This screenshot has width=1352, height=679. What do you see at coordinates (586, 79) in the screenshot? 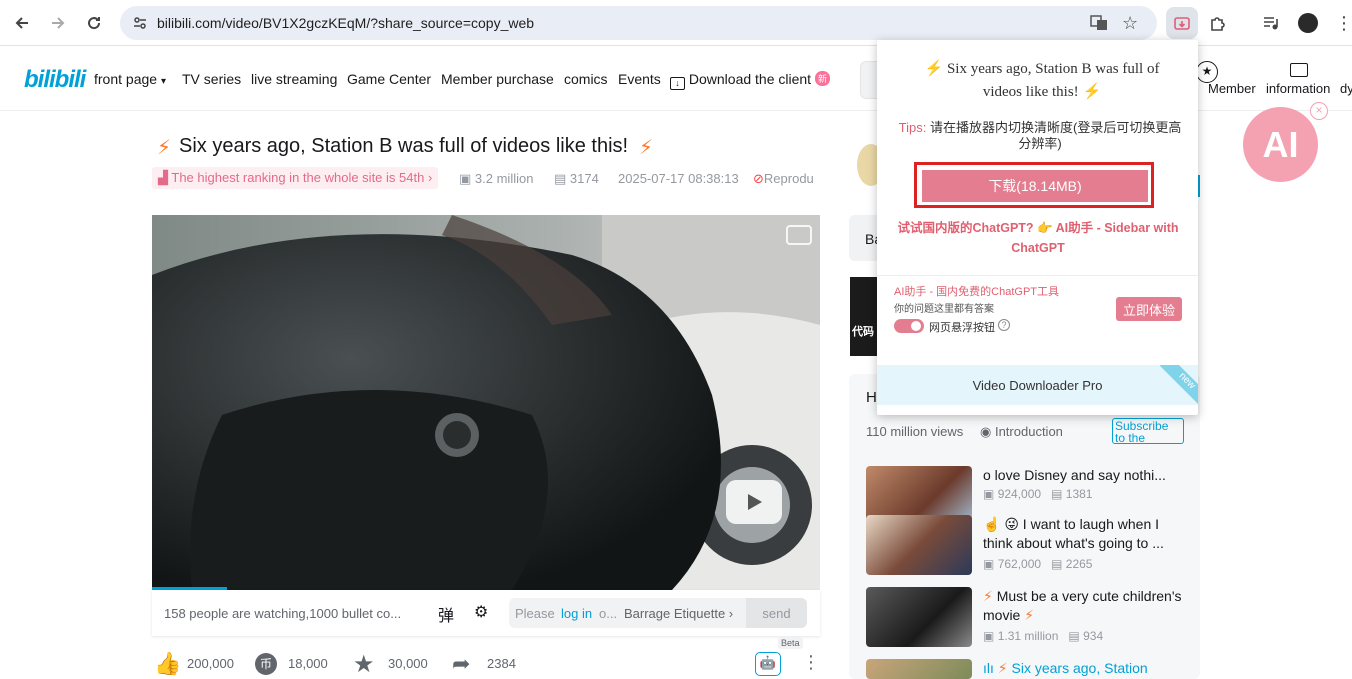
I see `nav-comics: comics` at bounding box center [586, 79].